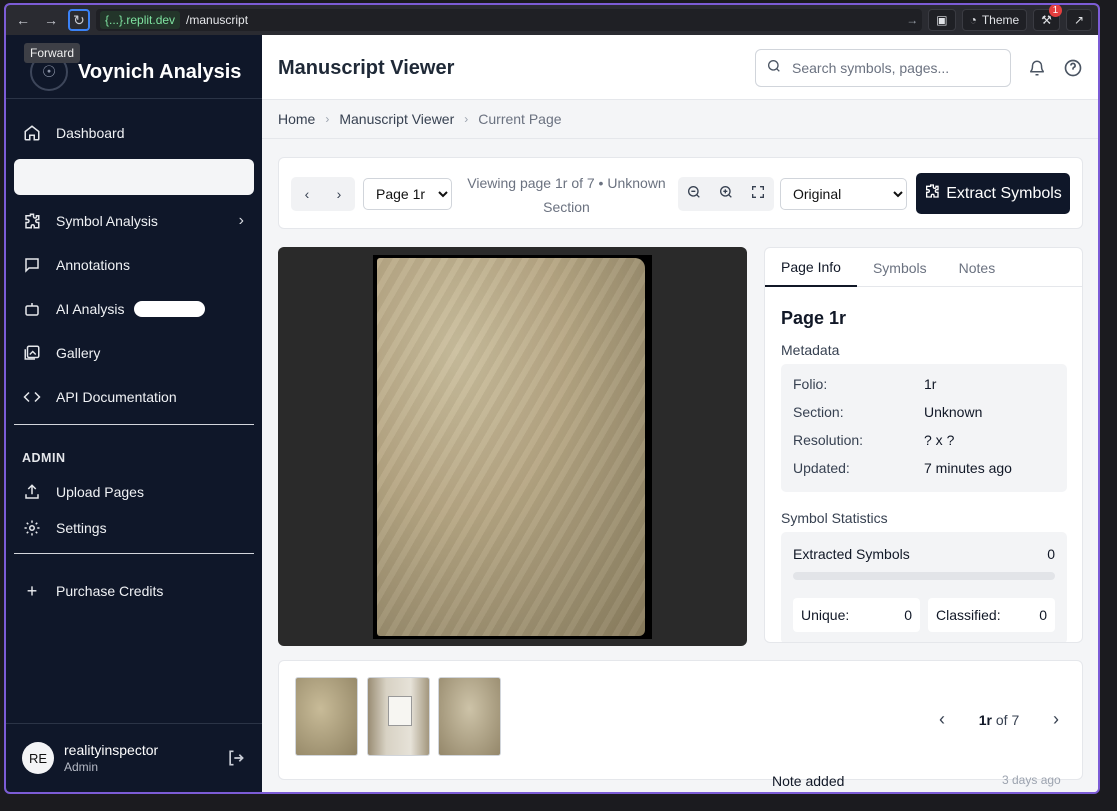 The width and height of the screenshot is (1117, 811). I want to click on note-peek-time: 3 days ago, so click(1031, 780).